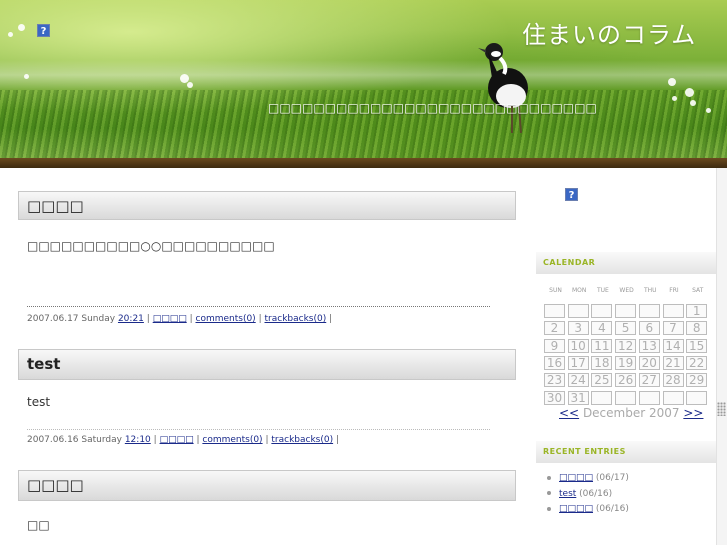  What do you see at coordinates (721, 356) in the screenshot?
I see `right-edge-panel` at bounding box center [721, 356].